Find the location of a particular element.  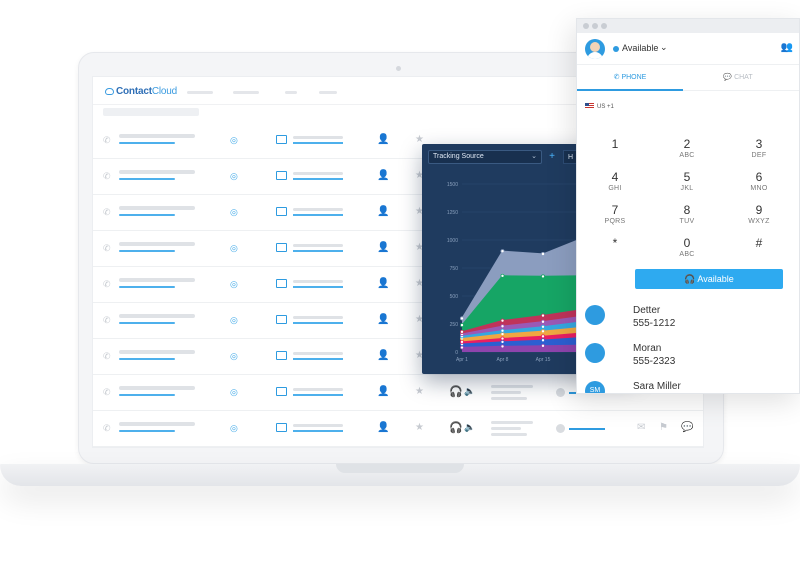

keypad-key-7: 7 PQRS is located at coordinates (615, 219).